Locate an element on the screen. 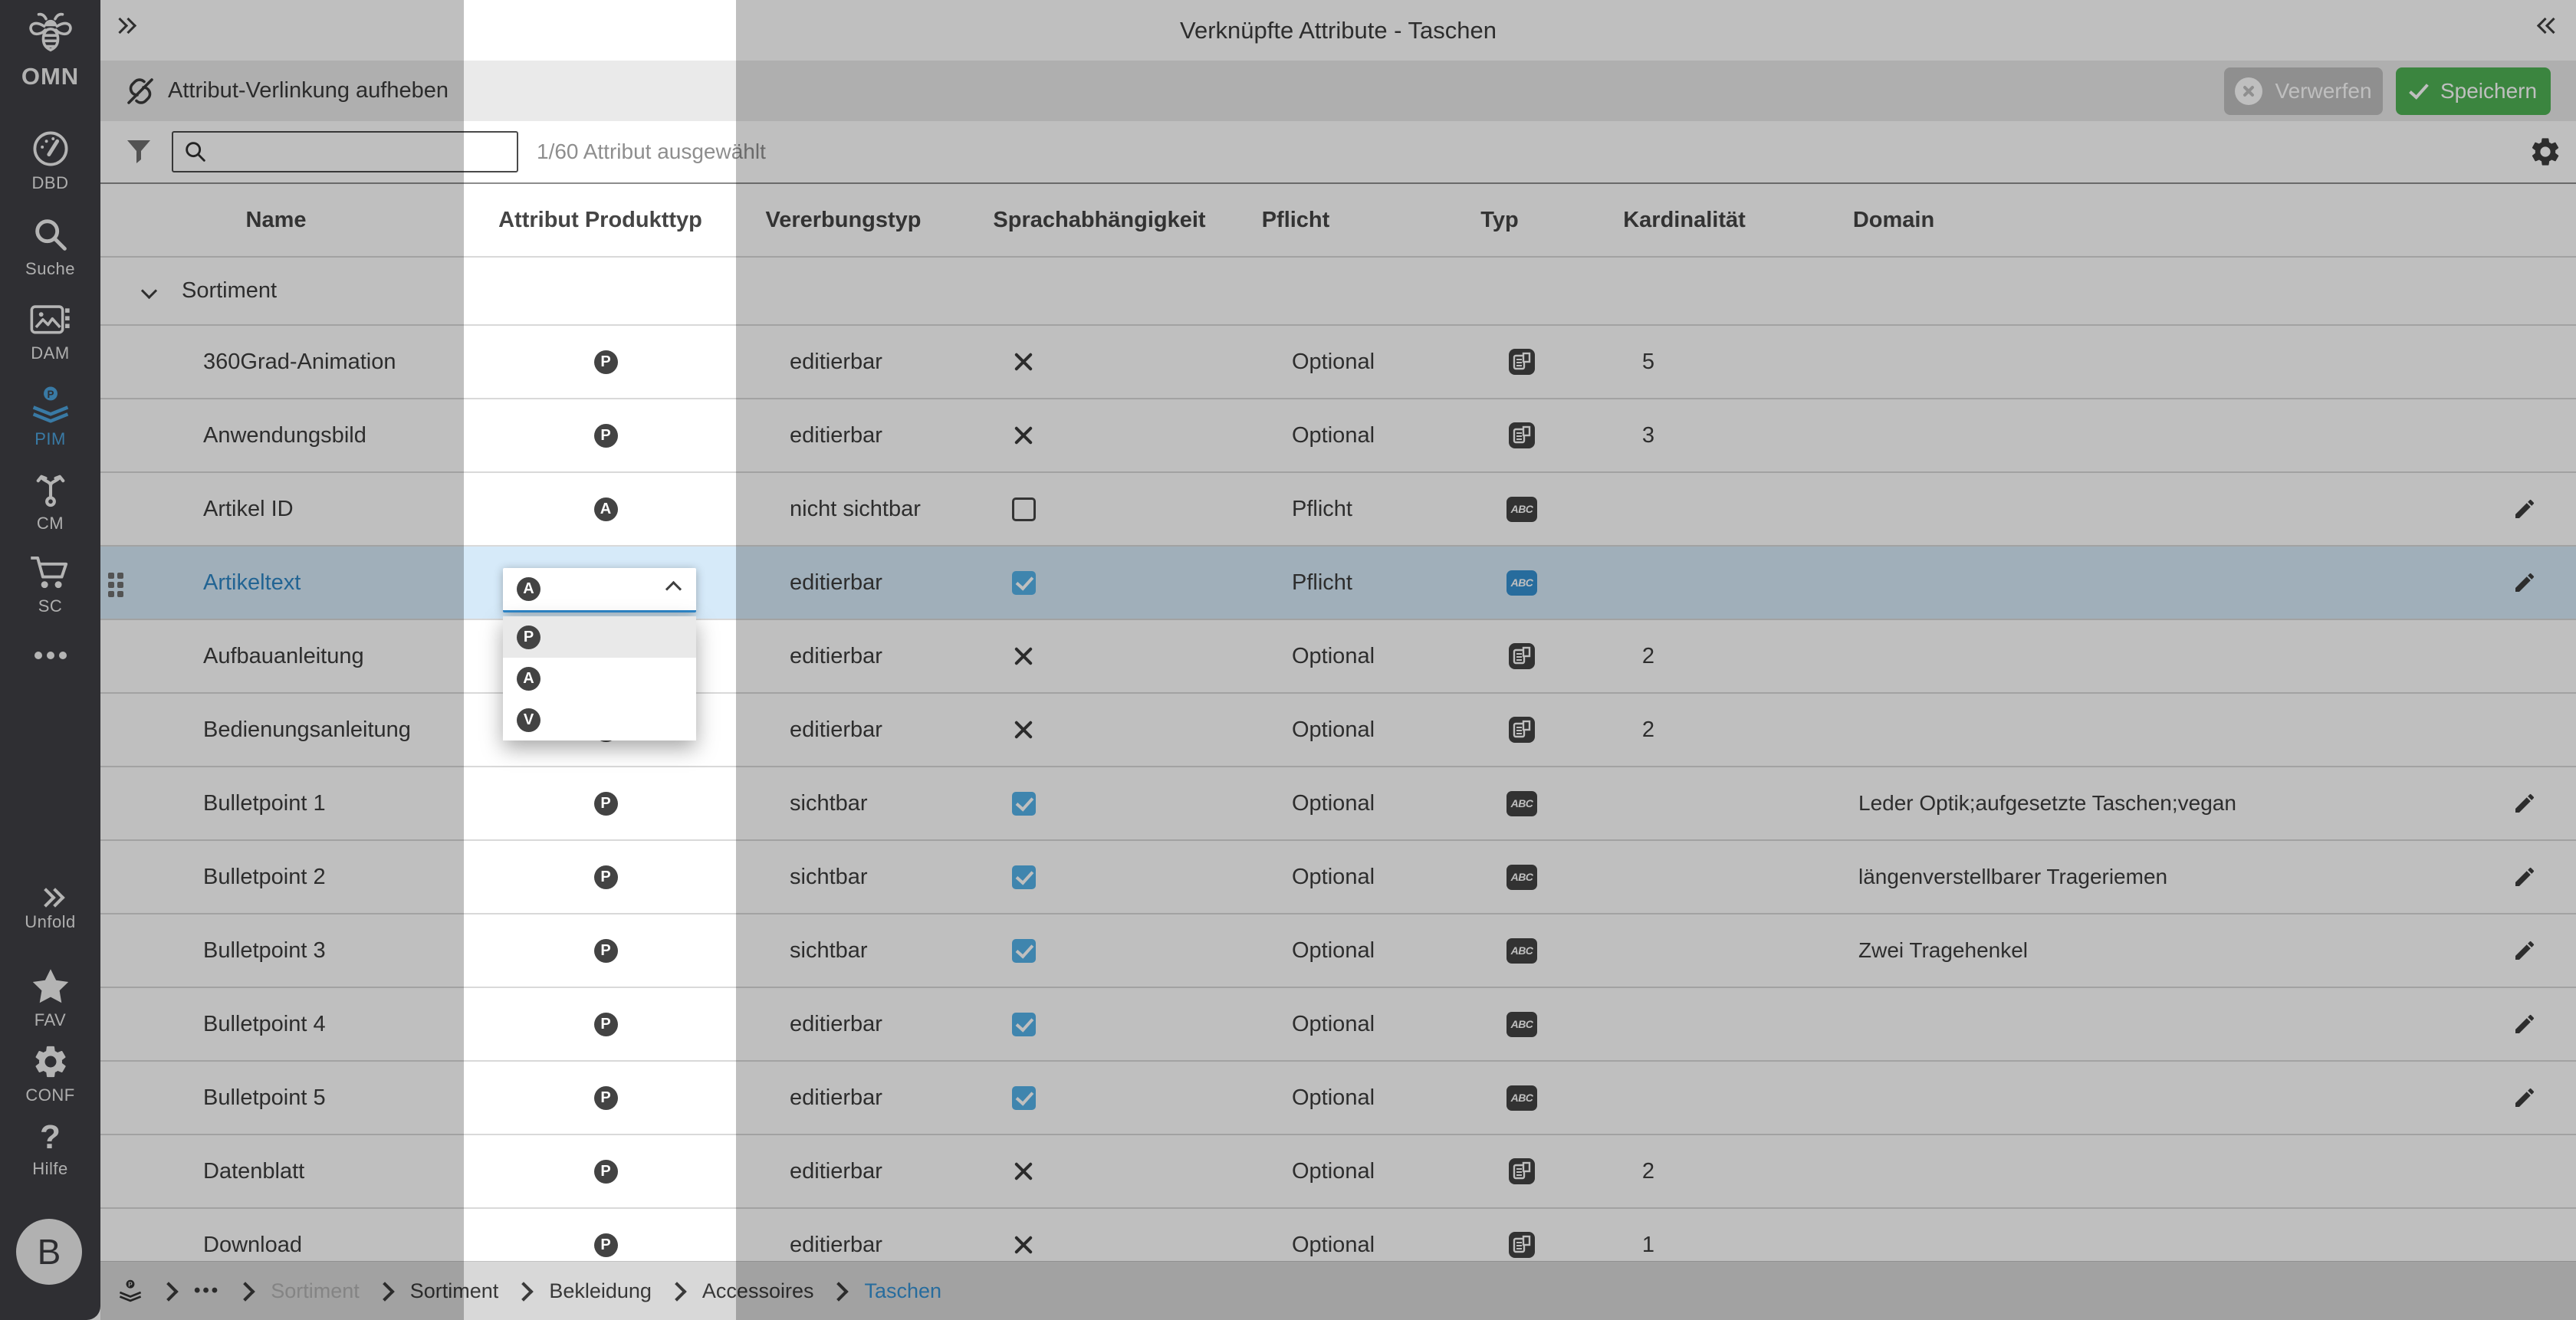  breadcrumb-item: Accessoires is located at coordinates (758, 1291).